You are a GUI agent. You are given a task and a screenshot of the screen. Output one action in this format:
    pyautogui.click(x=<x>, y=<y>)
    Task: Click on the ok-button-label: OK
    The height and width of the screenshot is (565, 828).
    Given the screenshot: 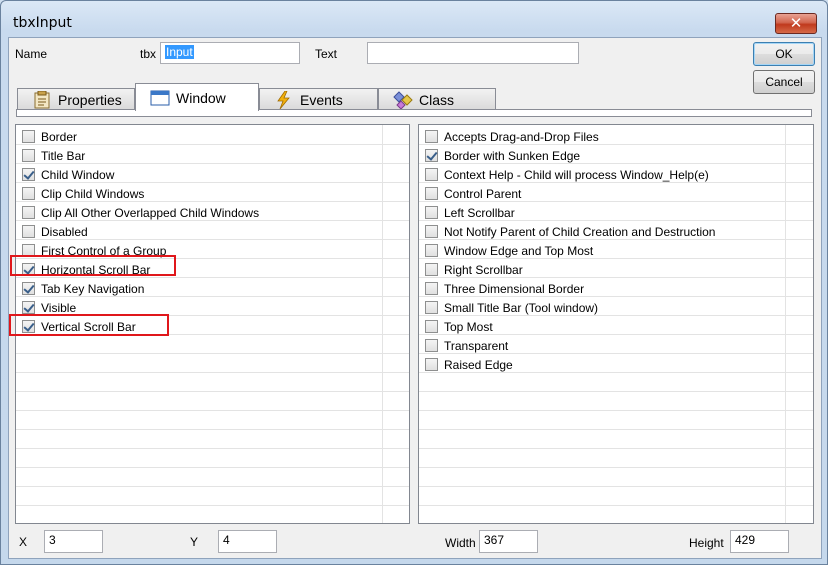 What is the action you would take?
    pyautogui.click(x=784, y=54)
    